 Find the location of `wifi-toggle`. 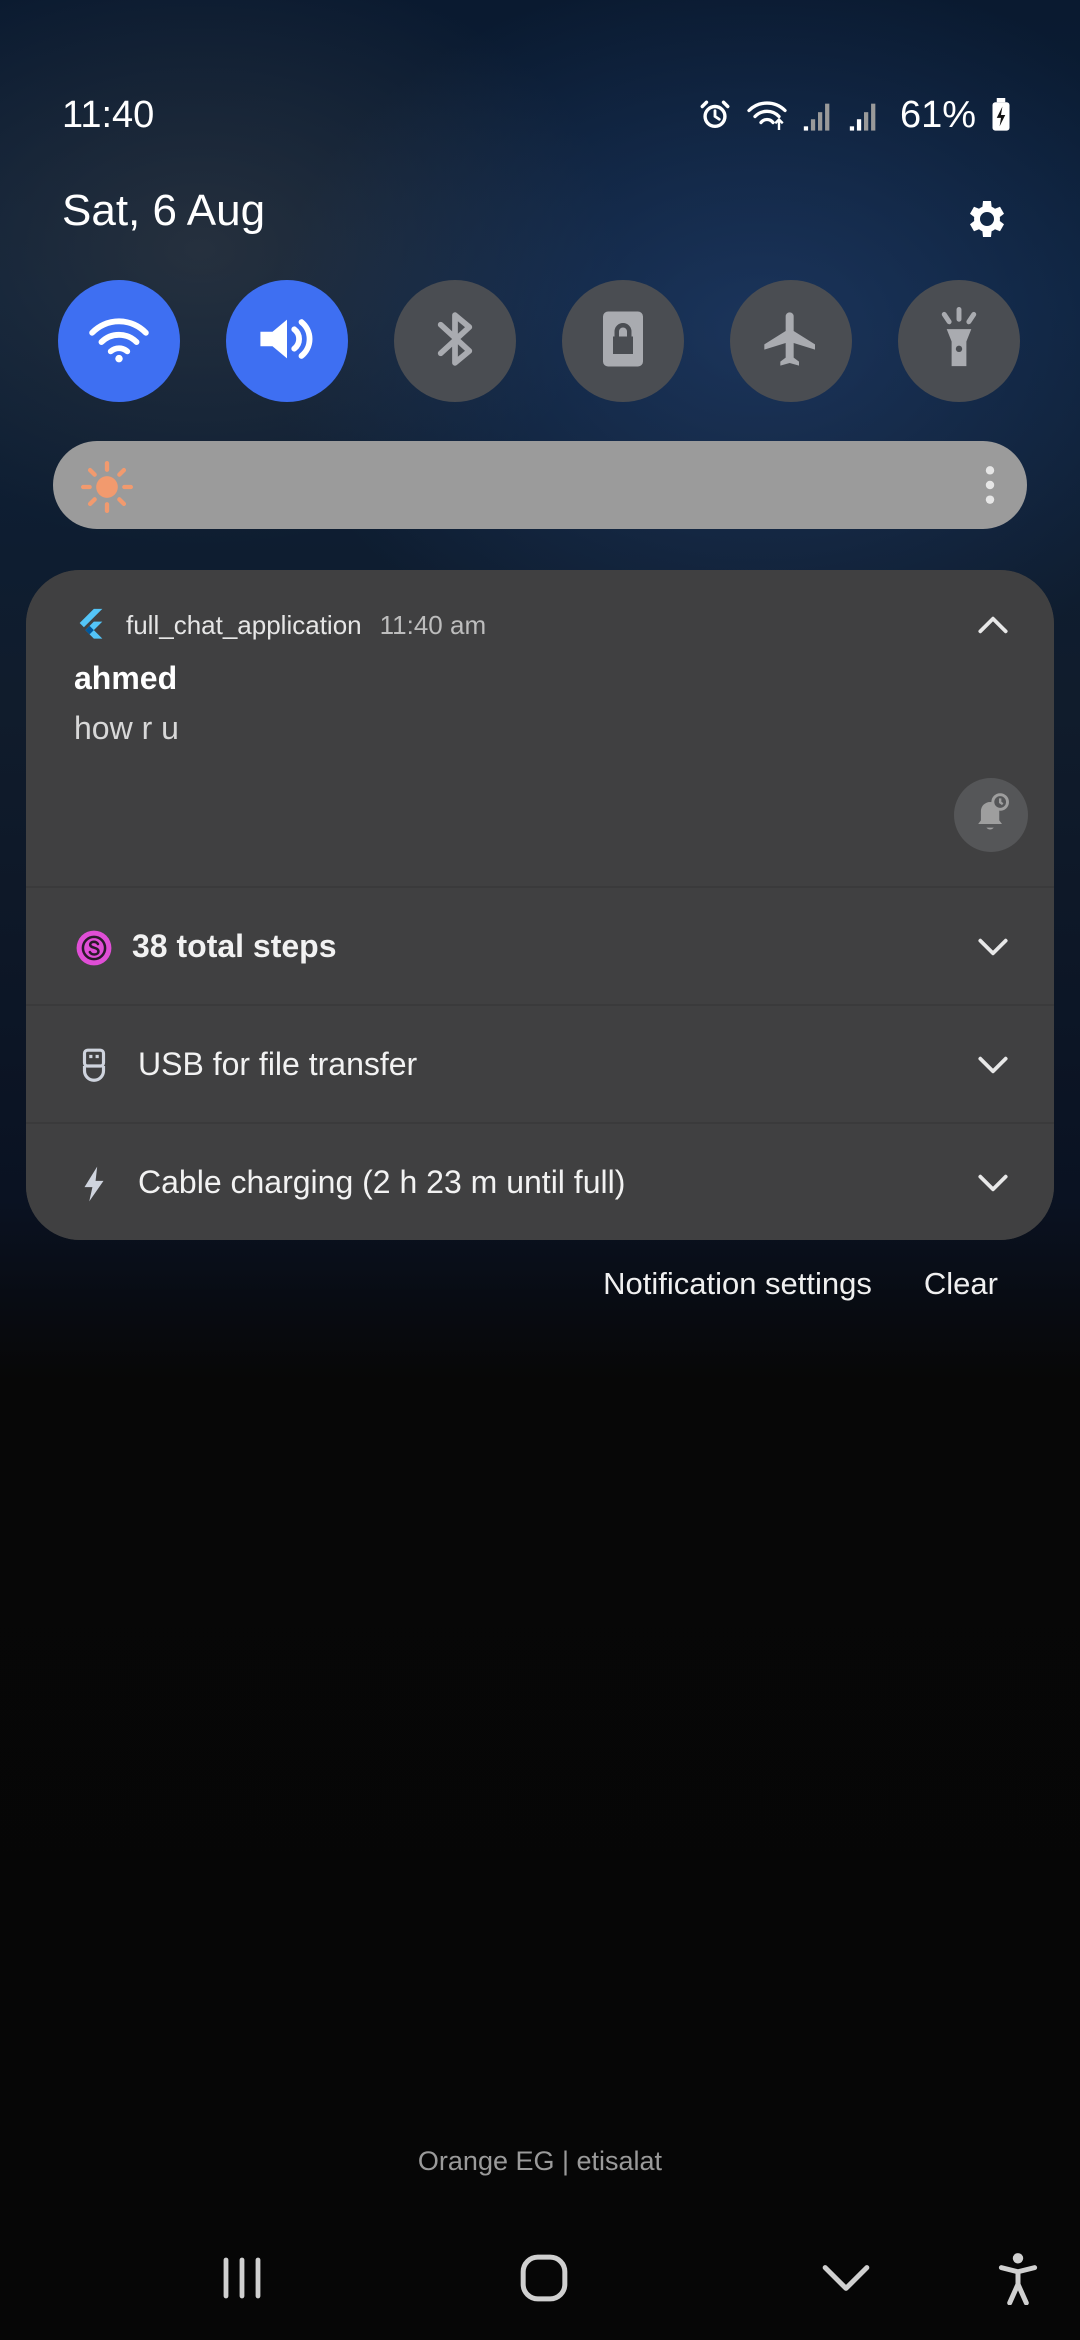

wifi-toggle is located at coordinates (119, 341).